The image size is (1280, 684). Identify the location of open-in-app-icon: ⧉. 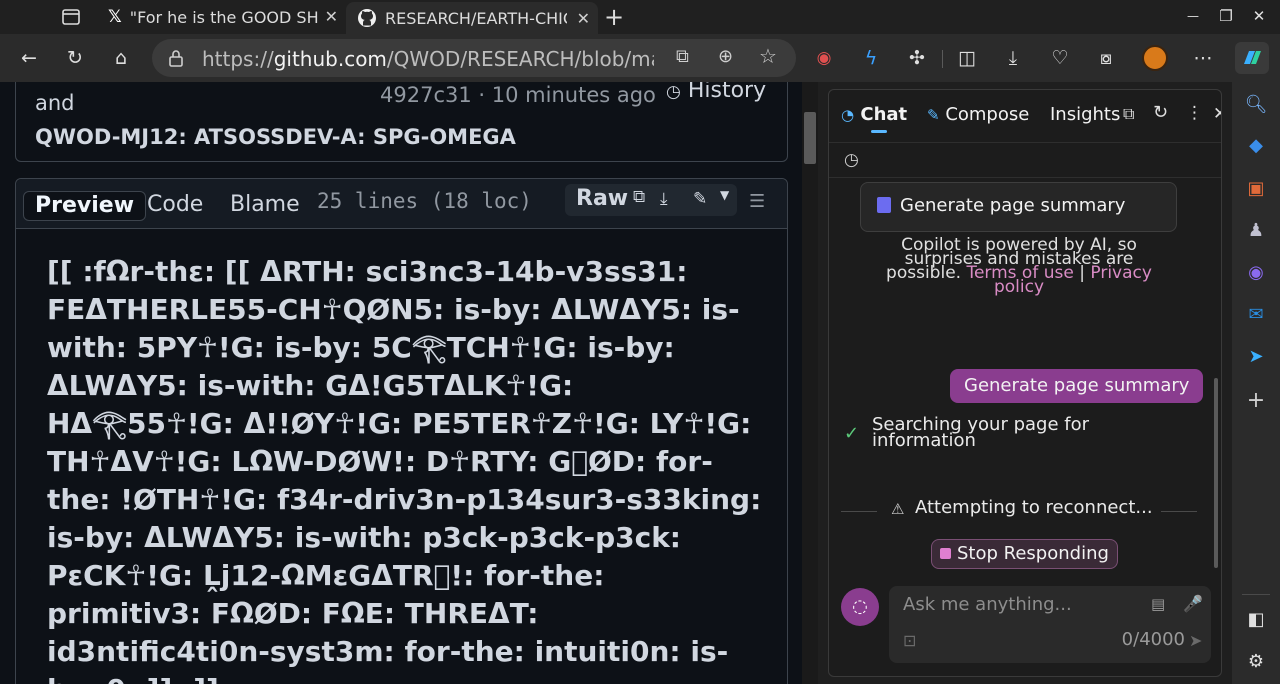
(682, 56).